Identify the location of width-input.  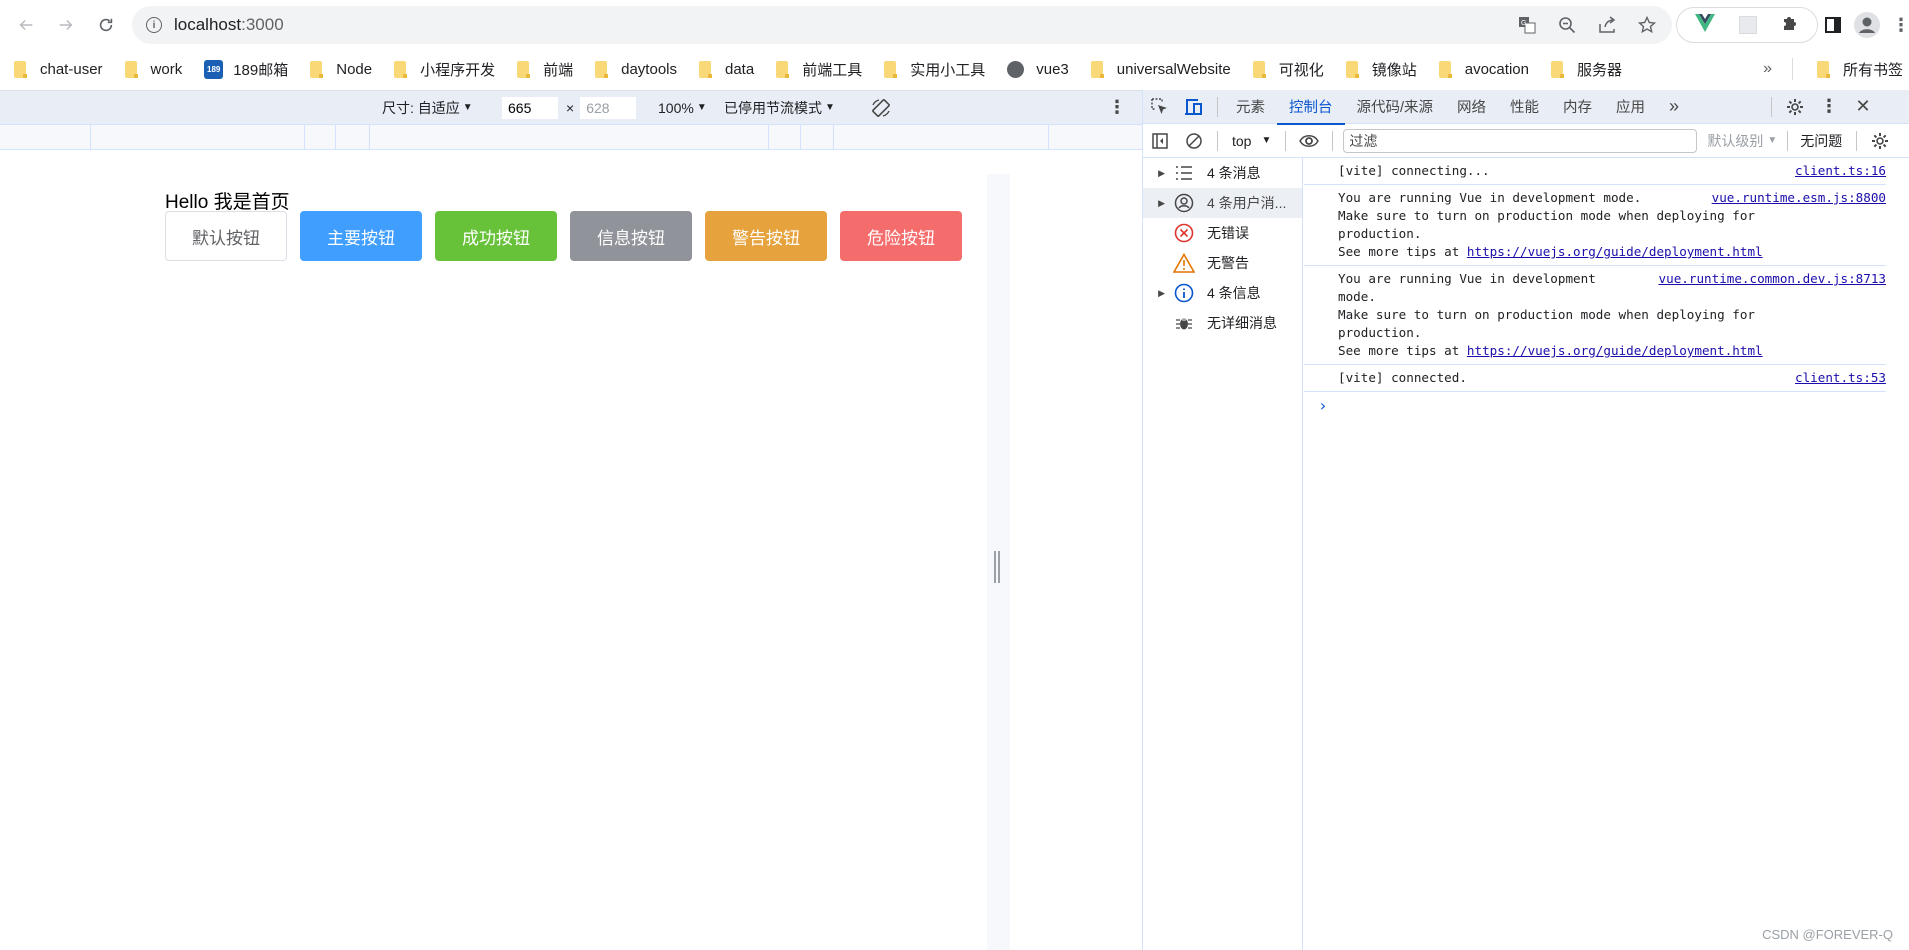
(530, 107).